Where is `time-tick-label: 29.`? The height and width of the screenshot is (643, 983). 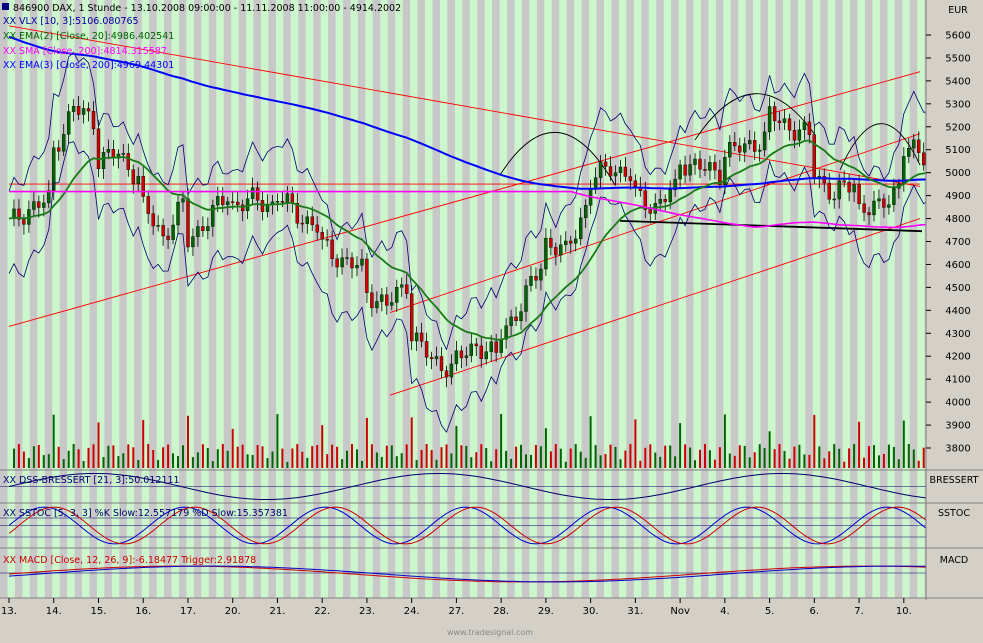
time-tick-label: 29. is located at coordinates (546, 611).